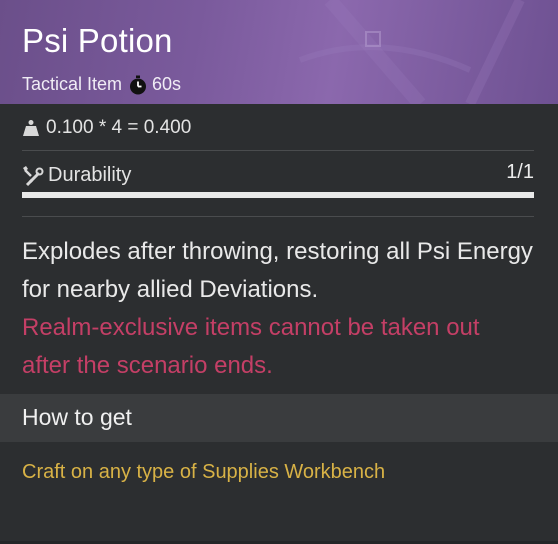  I want to click on item-title: Psi Potion, so click(97, 40).